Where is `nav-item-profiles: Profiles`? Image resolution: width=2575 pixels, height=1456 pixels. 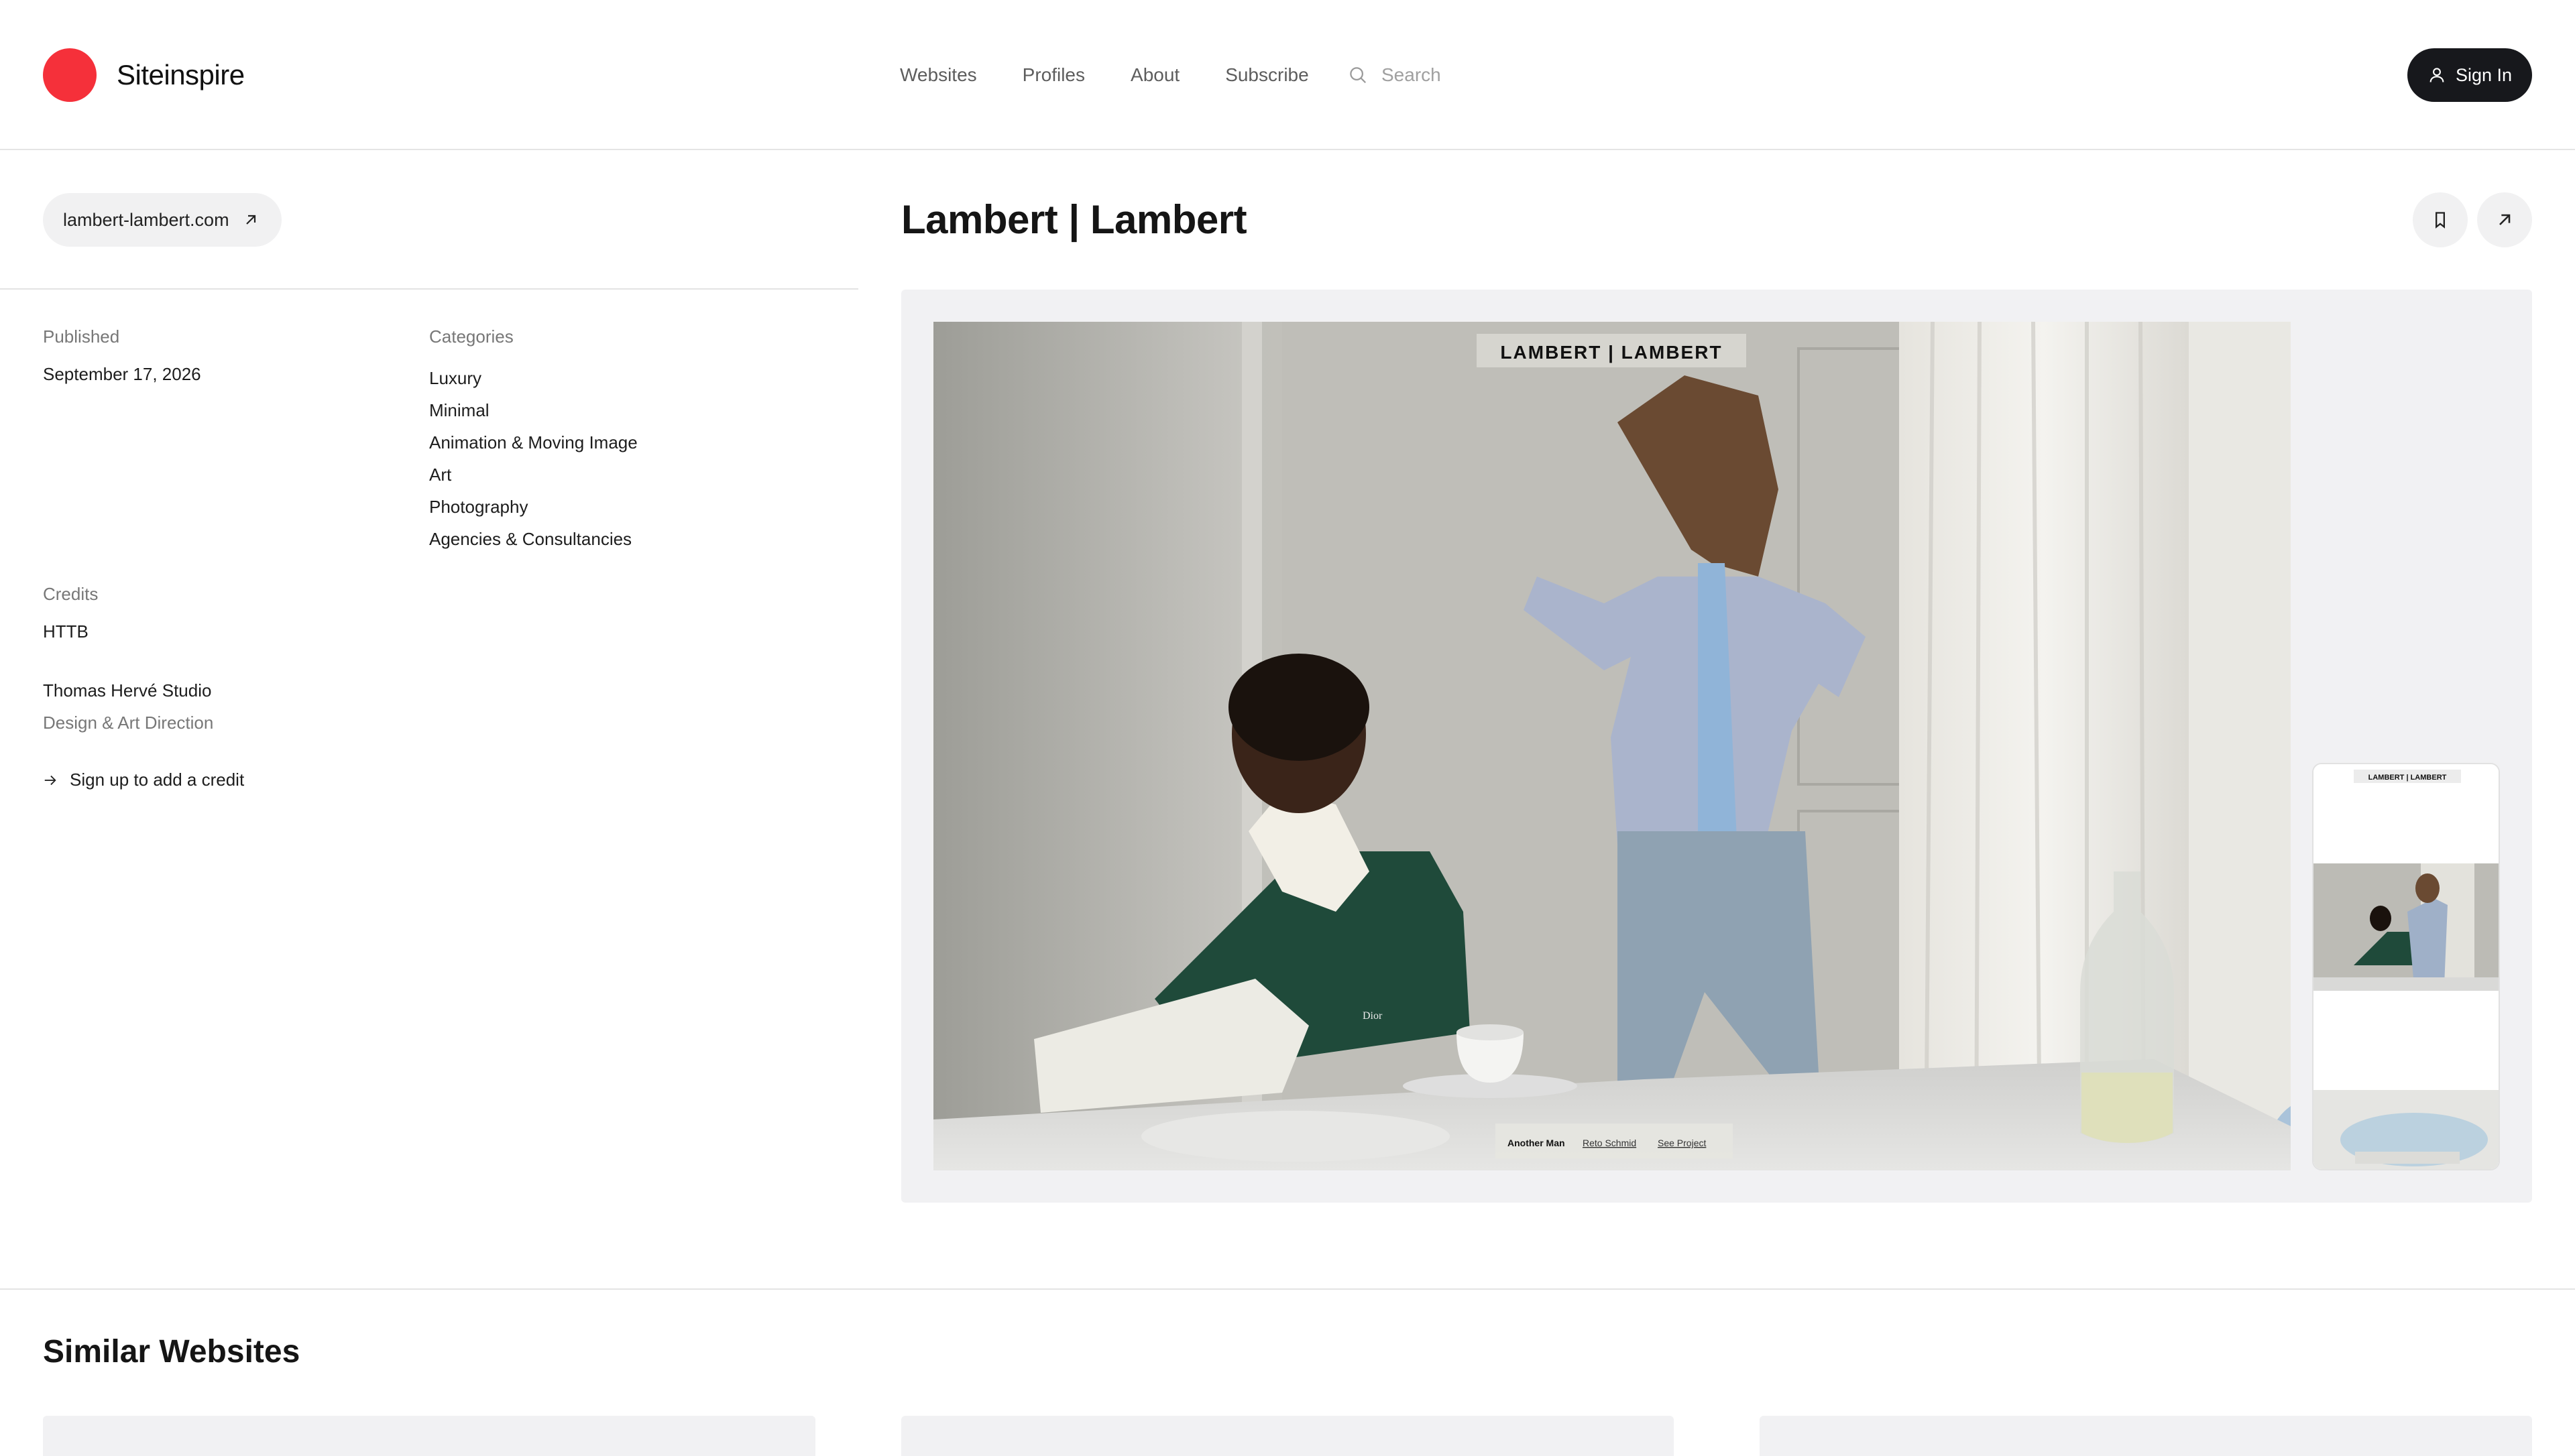
nav-item-profiles: Profiles is located at coordinates (1054, 75).